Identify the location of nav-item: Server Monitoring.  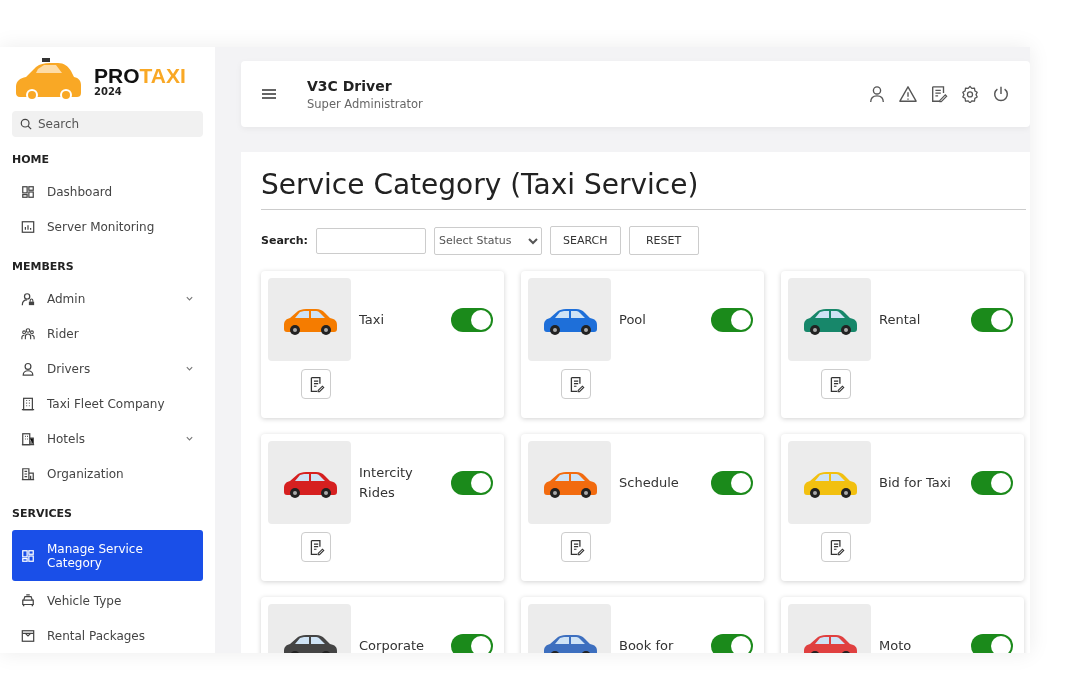
(107, 226).